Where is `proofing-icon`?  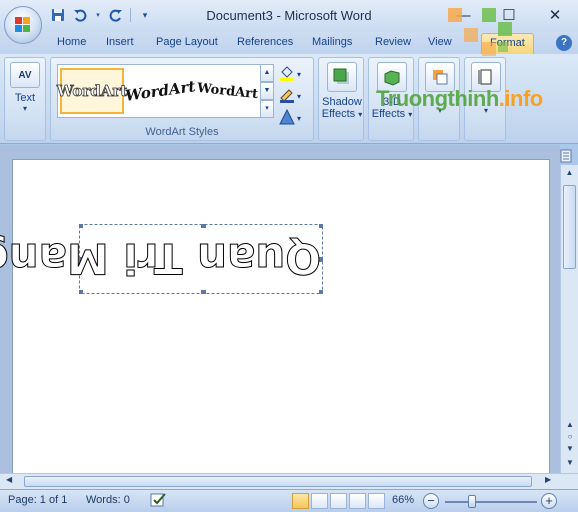
proofing-icon is located at coordinates (159, 501).